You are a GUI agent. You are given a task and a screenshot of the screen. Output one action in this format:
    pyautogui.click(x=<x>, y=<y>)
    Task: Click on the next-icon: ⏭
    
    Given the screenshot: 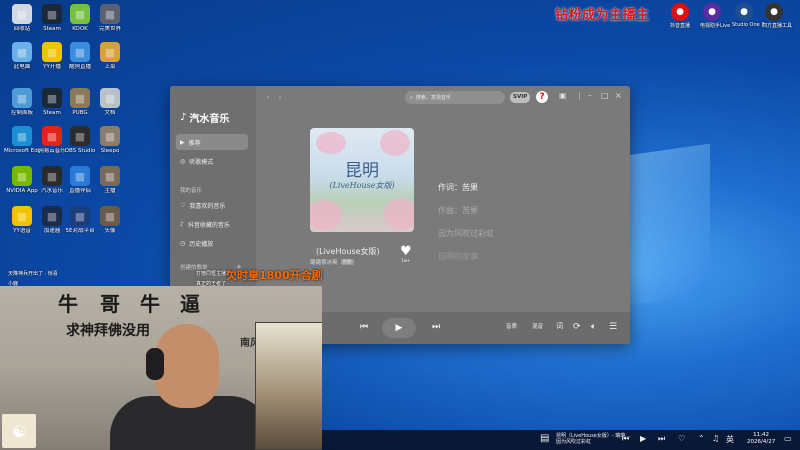 What is the action you would take?
    pyautogui.click(x=436, y=327)
    